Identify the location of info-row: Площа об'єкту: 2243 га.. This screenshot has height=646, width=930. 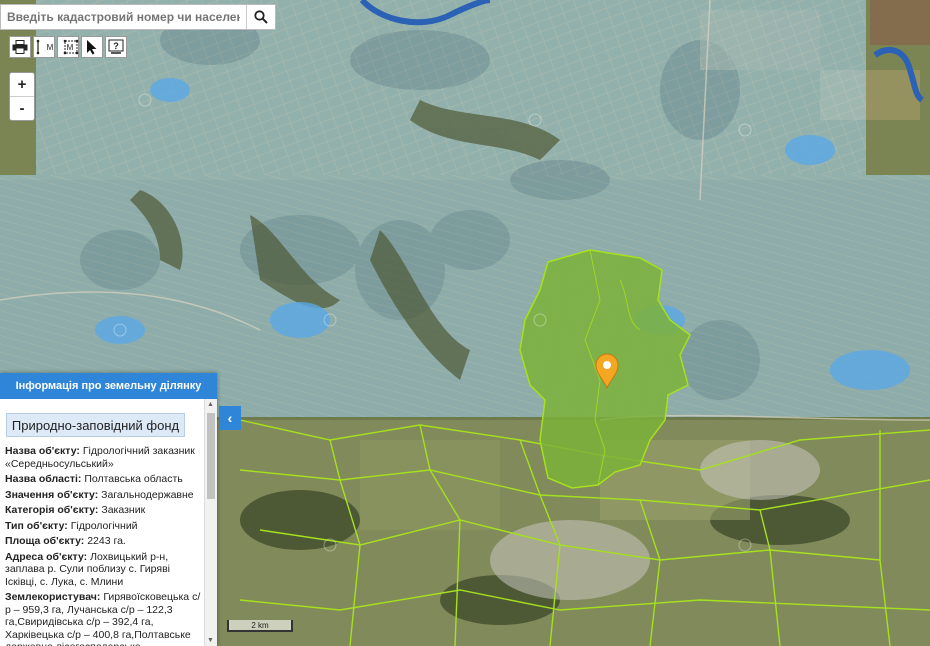
(65, 541).